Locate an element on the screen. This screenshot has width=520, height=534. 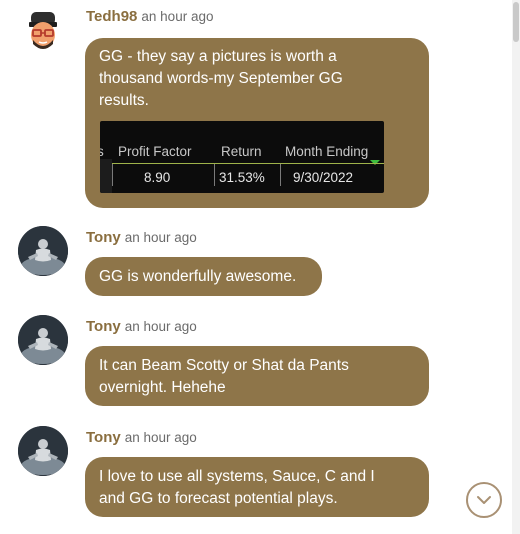
screenshot-data-row: 8.90 31.53% 9/30/2022 is located at coordinates (248, 174).